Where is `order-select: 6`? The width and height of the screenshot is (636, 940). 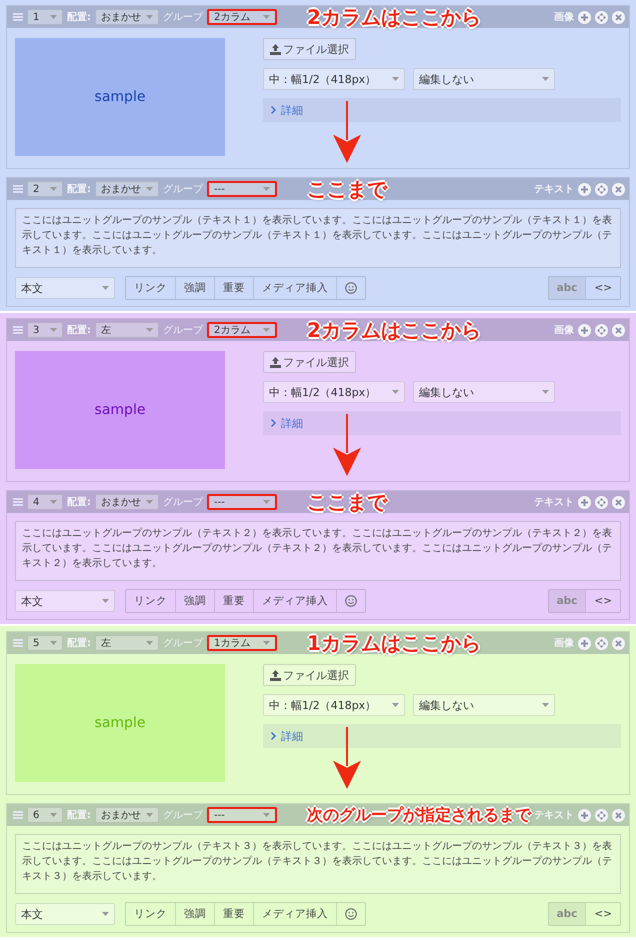
order-select: 6 is located at coordinates (45, 815).